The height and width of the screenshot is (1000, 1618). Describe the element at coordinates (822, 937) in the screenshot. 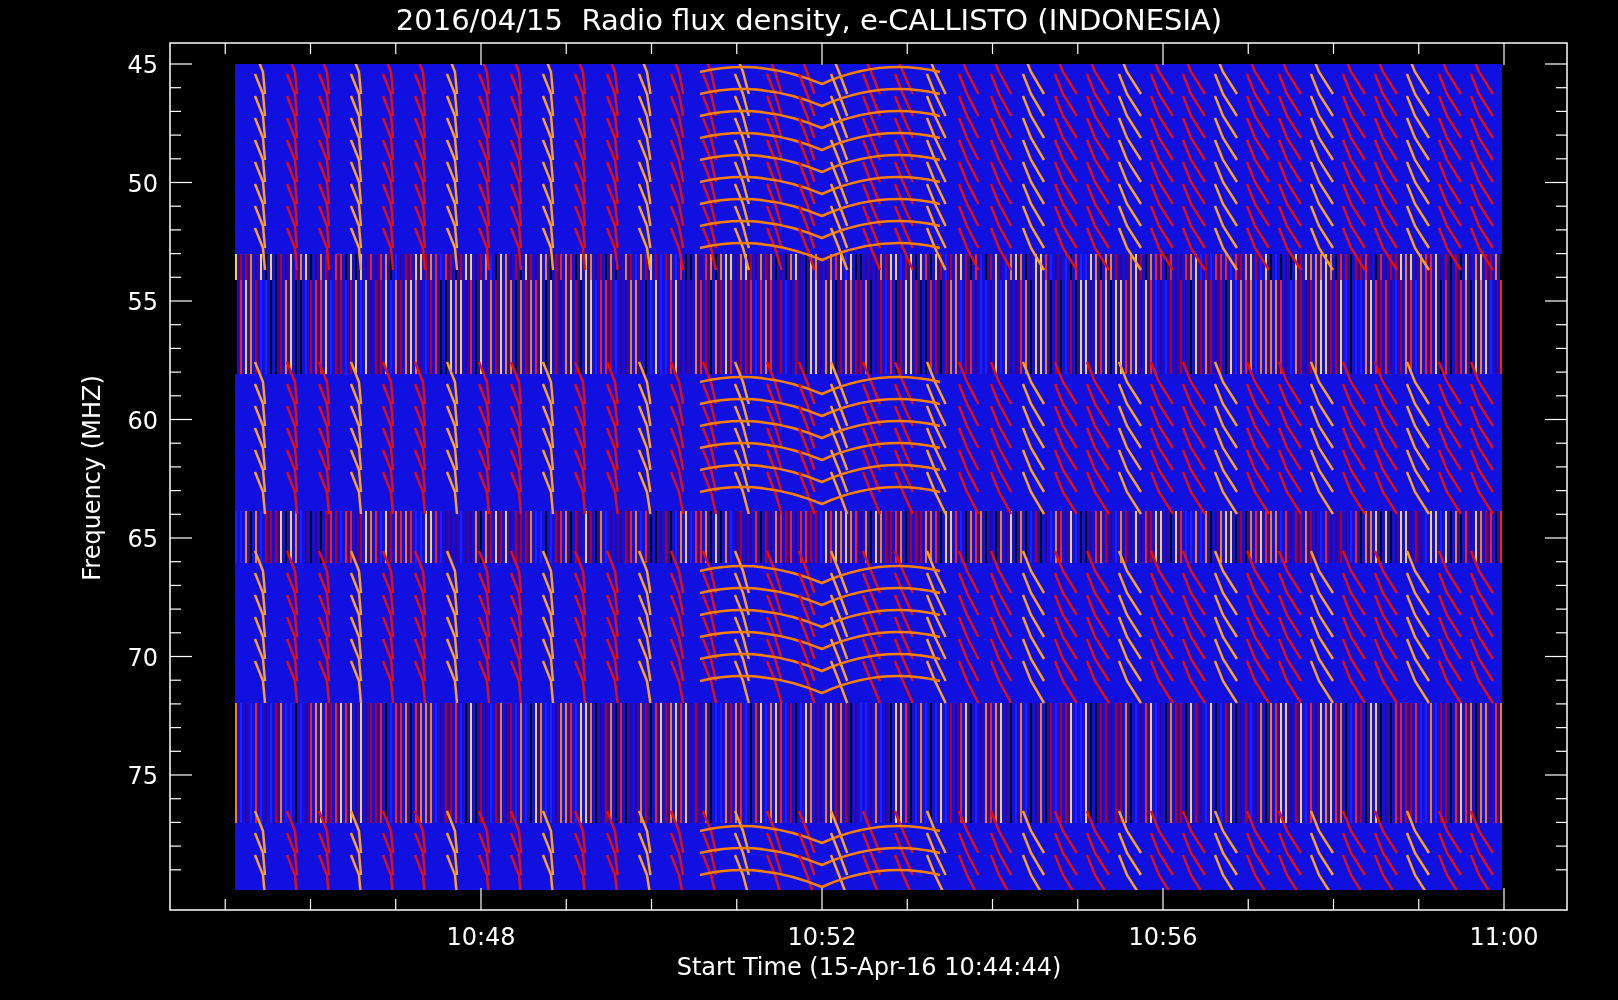

I see `x-tick-label: 10:52` at that location.